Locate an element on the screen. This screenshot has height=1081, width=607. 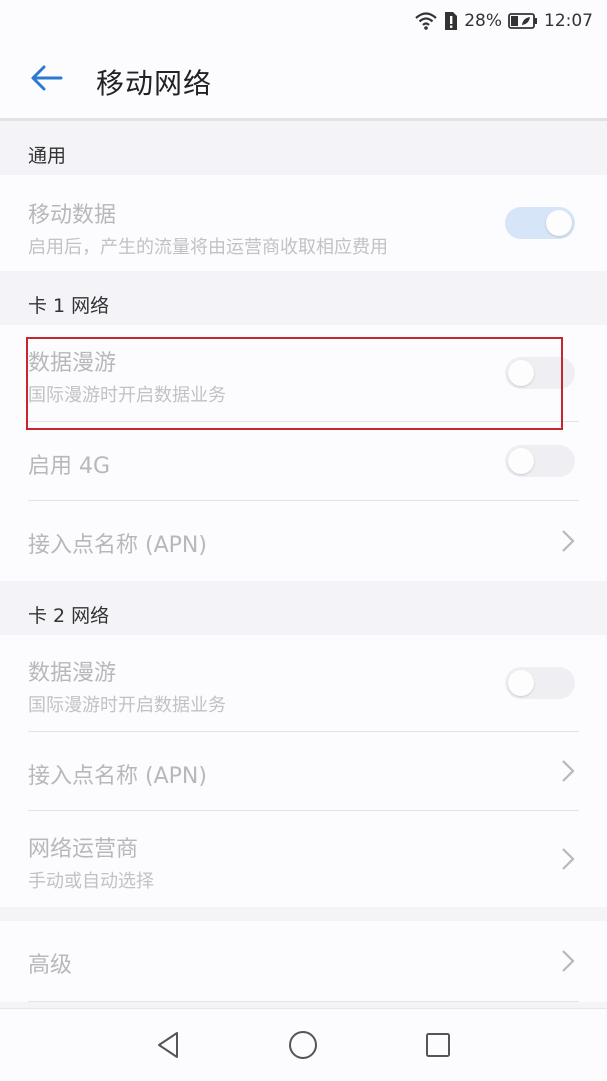
back-arrow-icon is located at coordinates (46, 80).